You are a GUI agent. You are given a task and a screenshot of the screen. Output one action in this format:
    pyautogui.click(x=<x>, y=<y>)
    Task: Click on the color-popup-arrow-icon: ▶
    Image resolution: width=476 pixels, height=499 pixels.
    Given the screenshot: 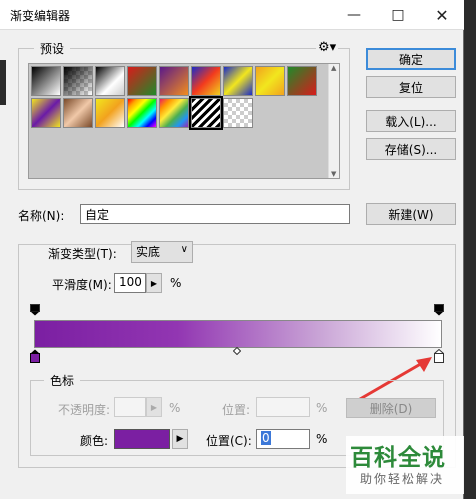 What is the action you would take?
    pyautogui.click(x=180, y=439)
    